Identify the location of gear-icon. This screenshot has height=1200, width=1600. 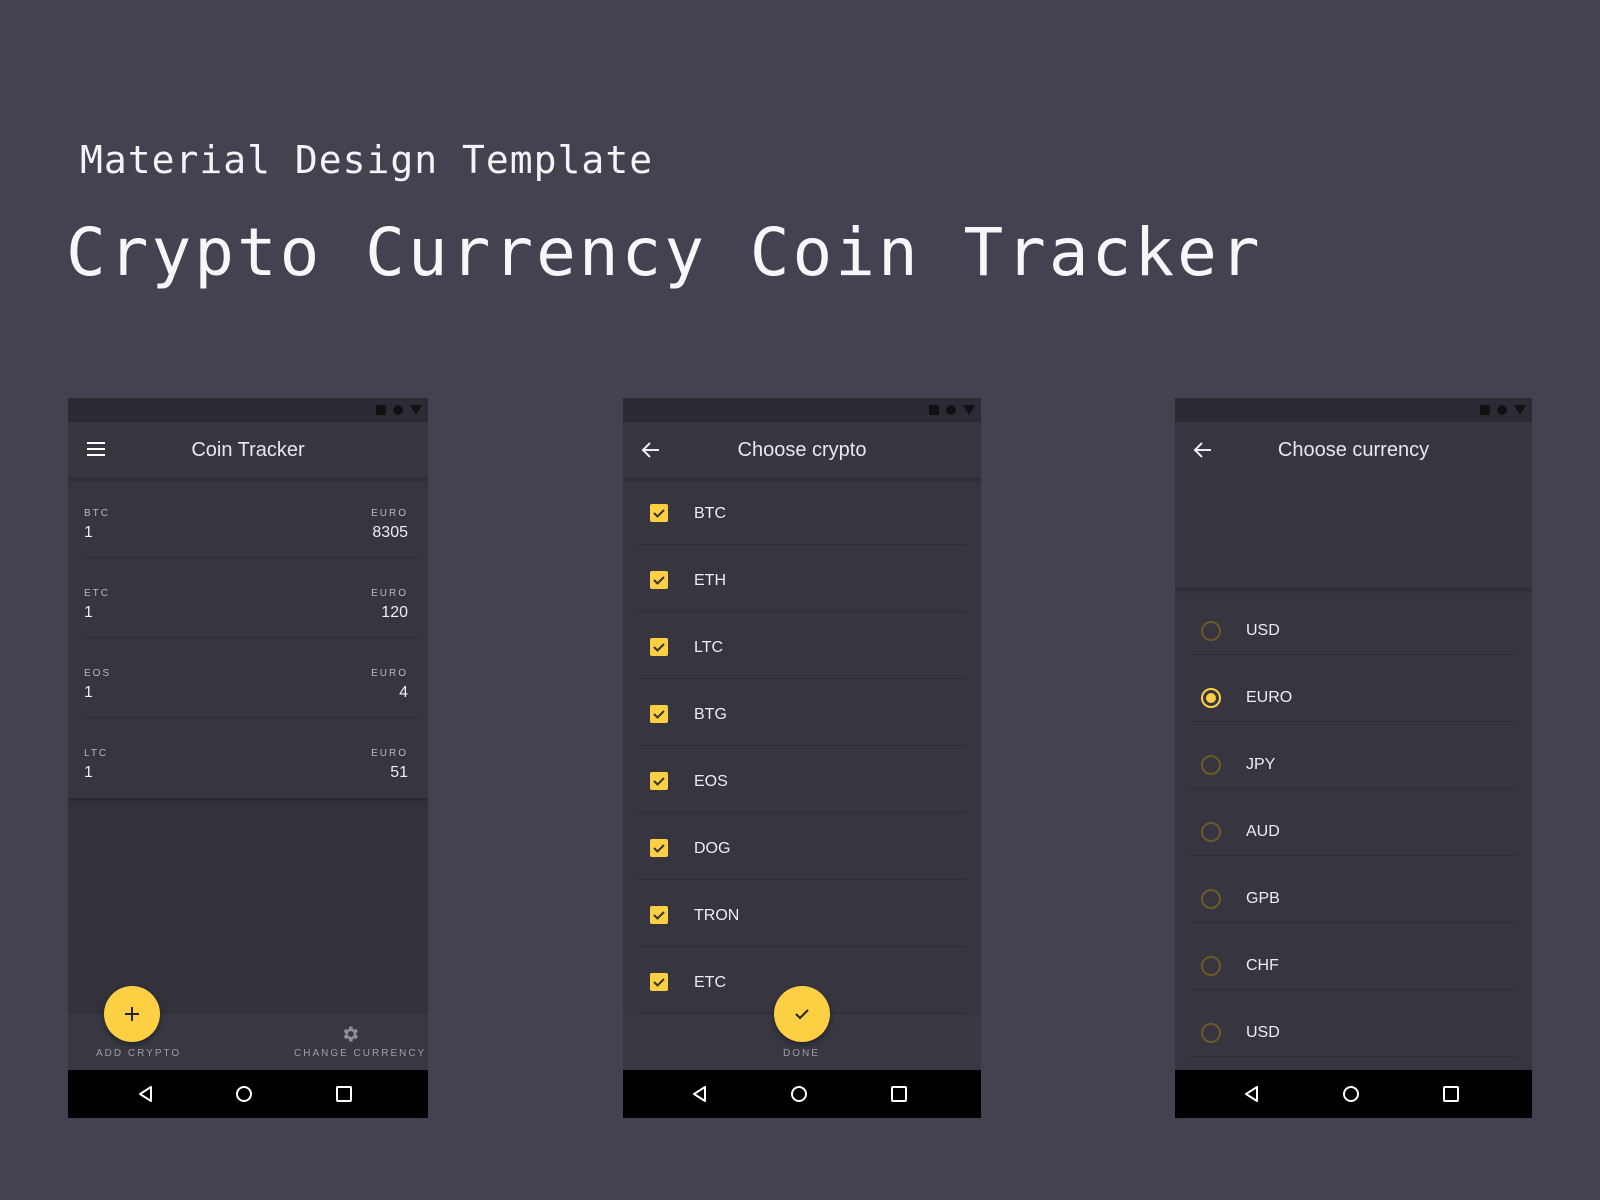
(350, 1034).